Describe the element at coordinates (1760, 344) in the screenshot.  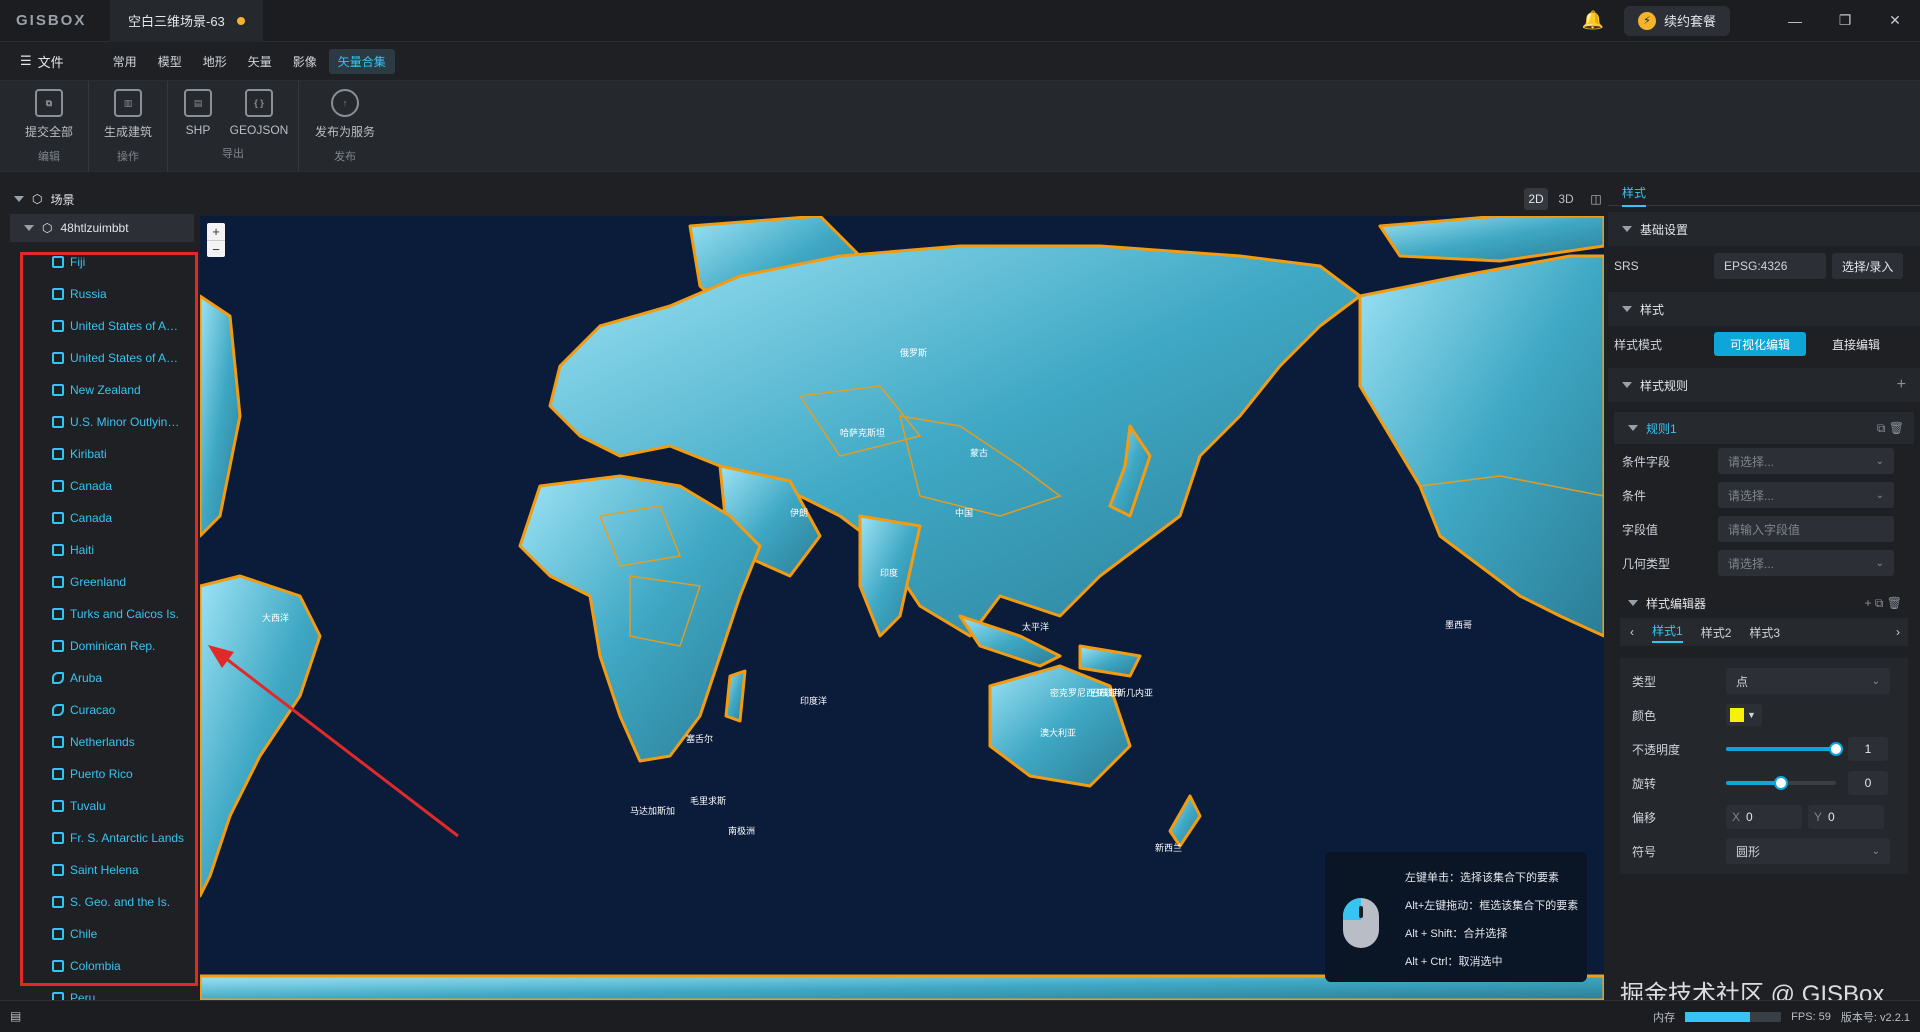
I see `visual-edit-button: 可视化编辑` at that location.